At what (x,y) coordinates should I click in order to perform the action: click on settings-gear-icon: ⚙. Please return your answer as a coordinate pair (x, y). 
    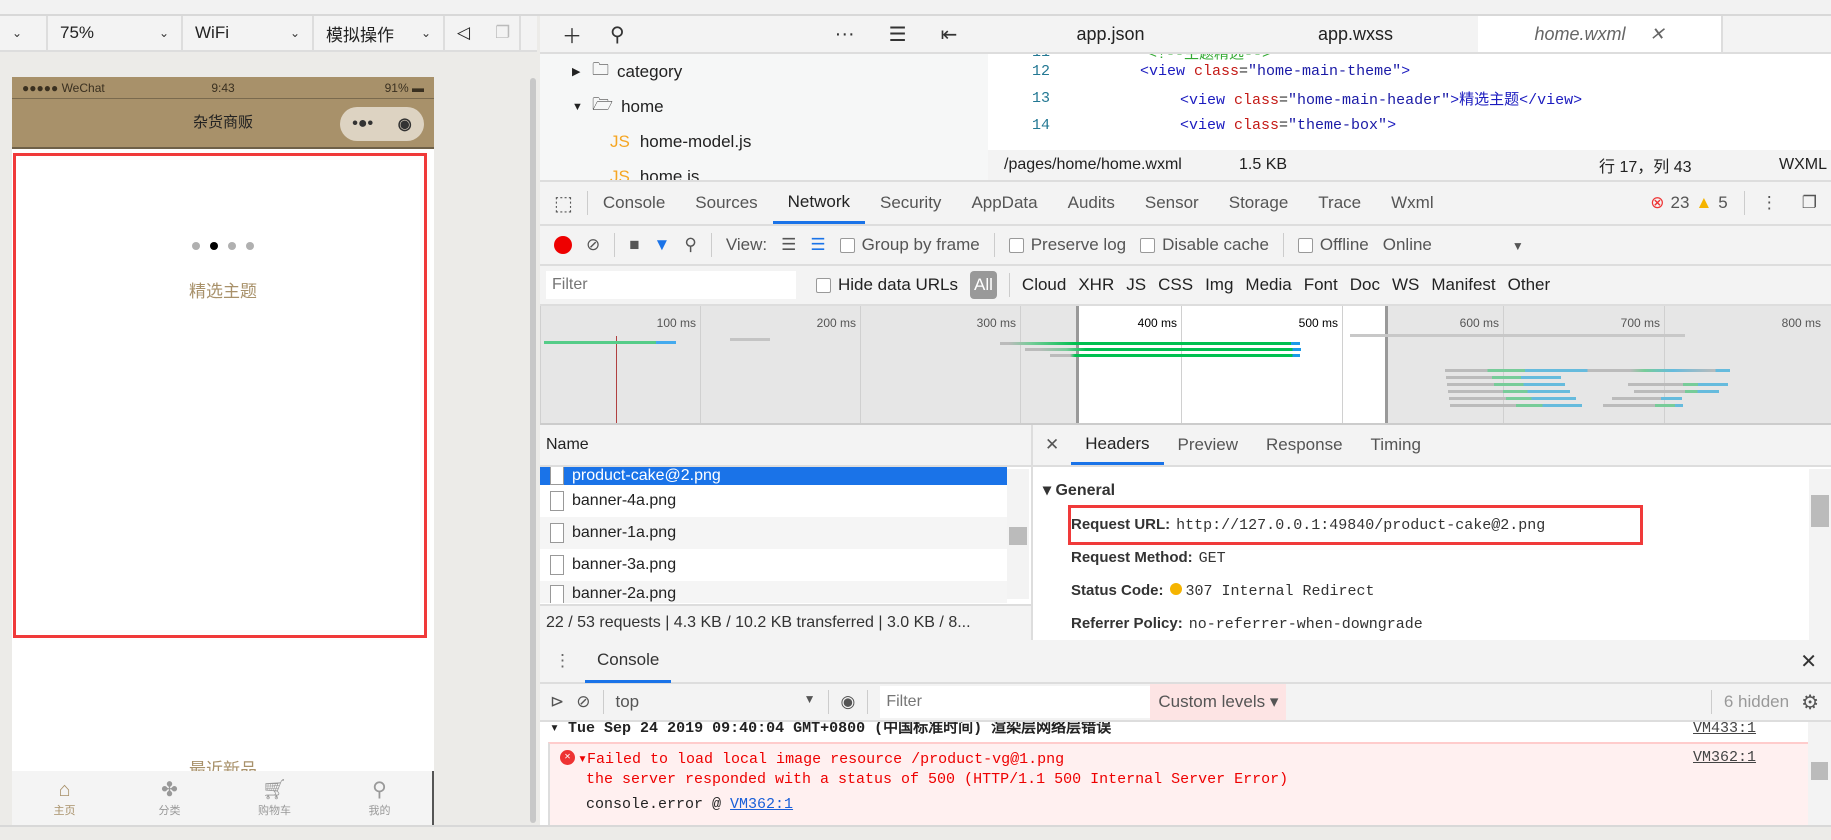
    Looking at the image, I should click on (1816, 702).